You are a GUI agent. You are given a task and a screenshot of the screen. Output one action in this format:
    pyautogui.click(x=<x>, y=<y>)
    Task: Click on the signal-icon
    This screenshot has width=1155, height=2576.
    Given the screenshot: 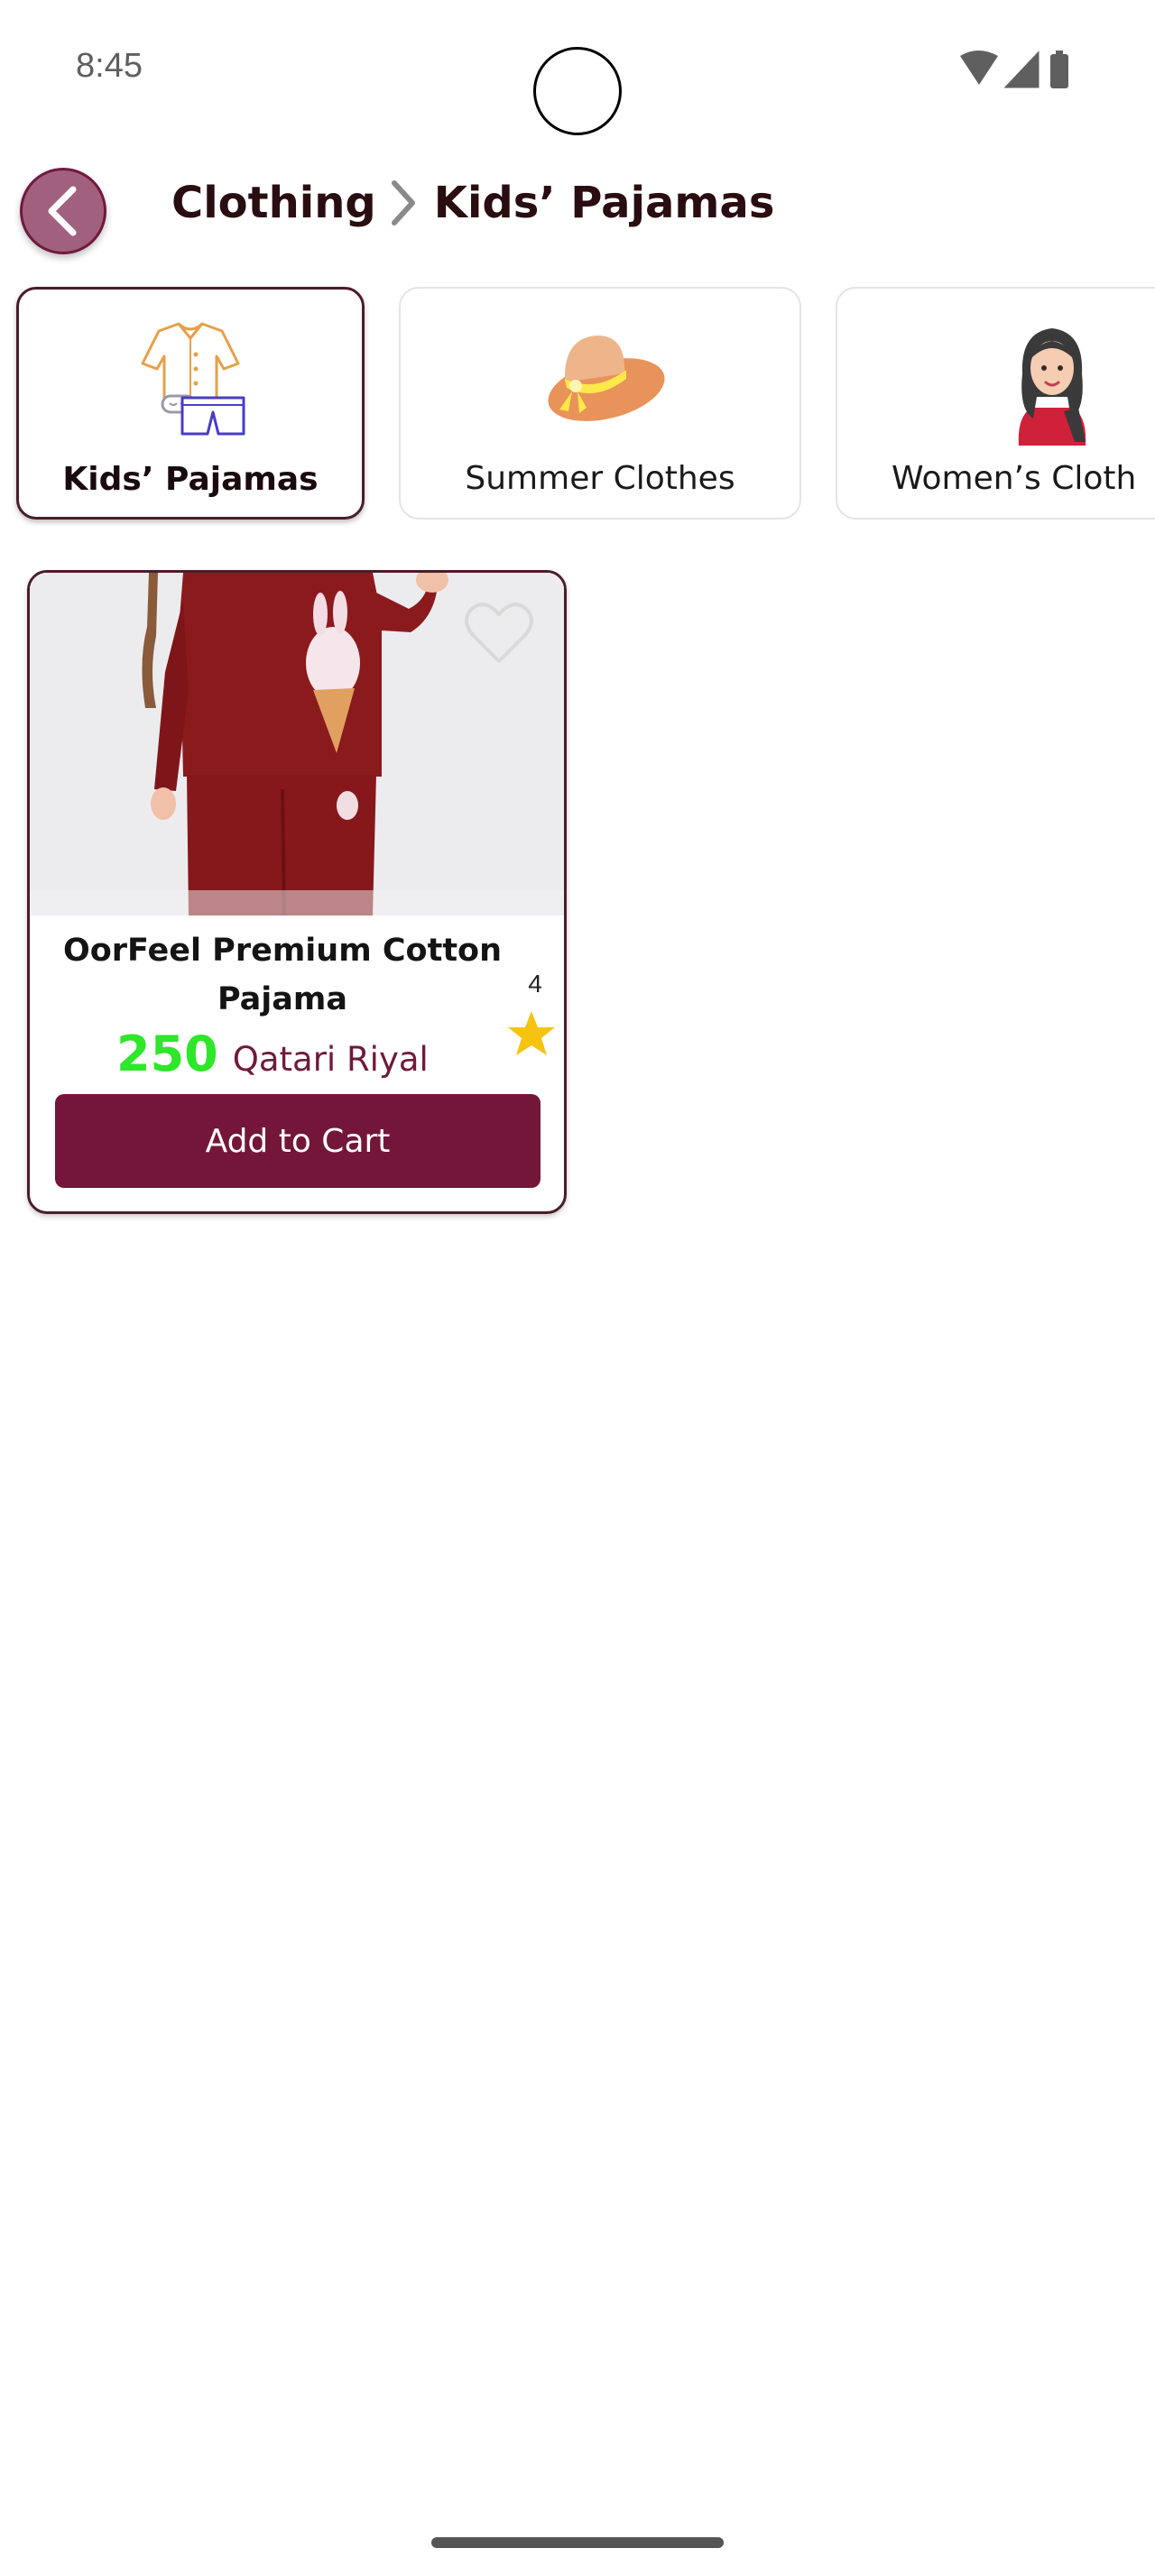 What is the action you would take?
    pyautogui.click(x=1021, y=69)
    